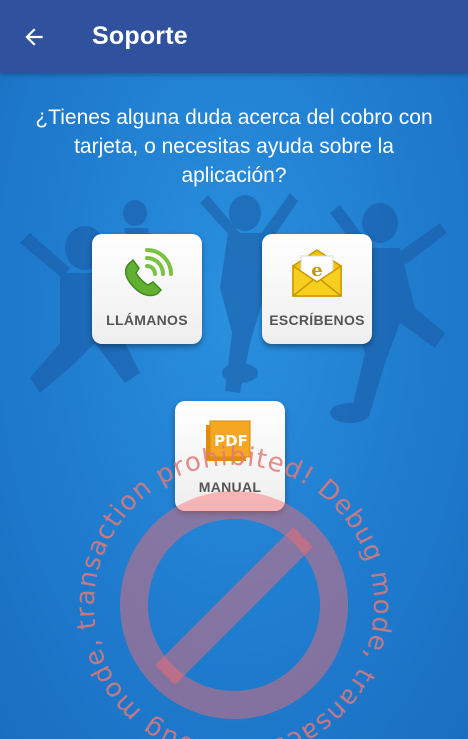 The image size is (468, 739). I want to click on svg-text: e, so click(316, 270).